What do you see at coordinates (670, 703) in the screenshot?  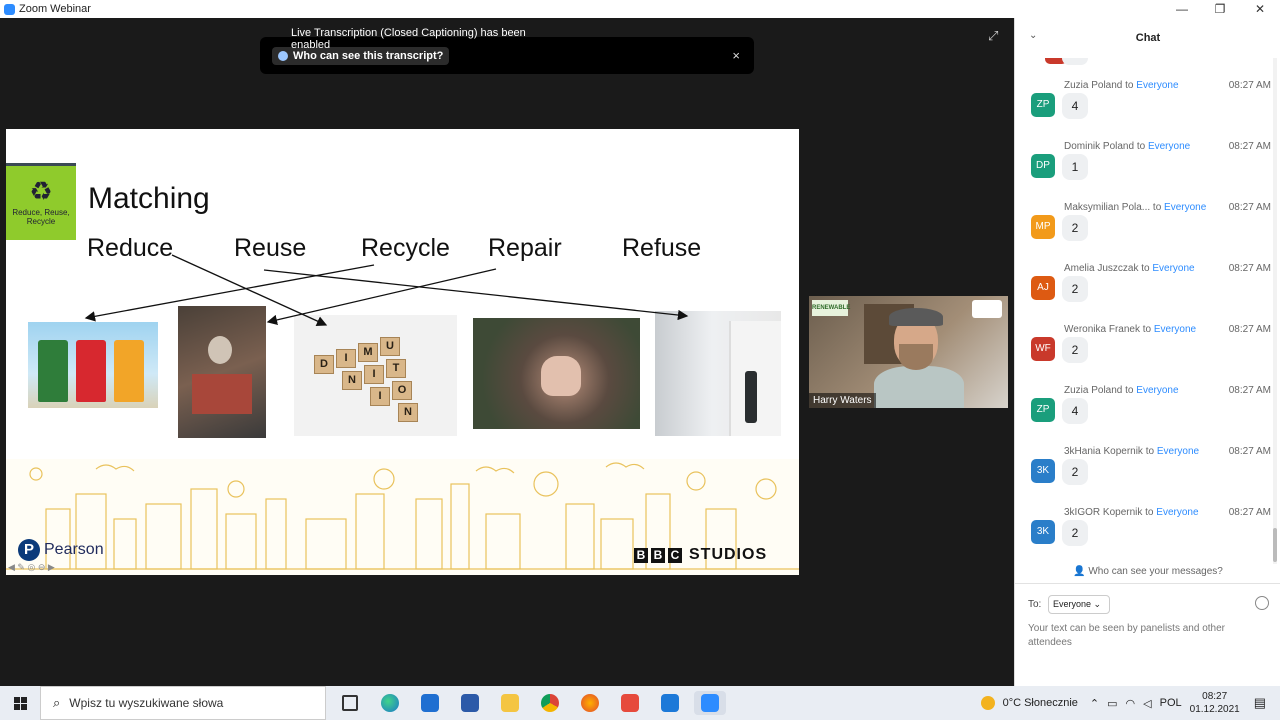 I see `pinned-app-icon` at bounding box center [670, 703].